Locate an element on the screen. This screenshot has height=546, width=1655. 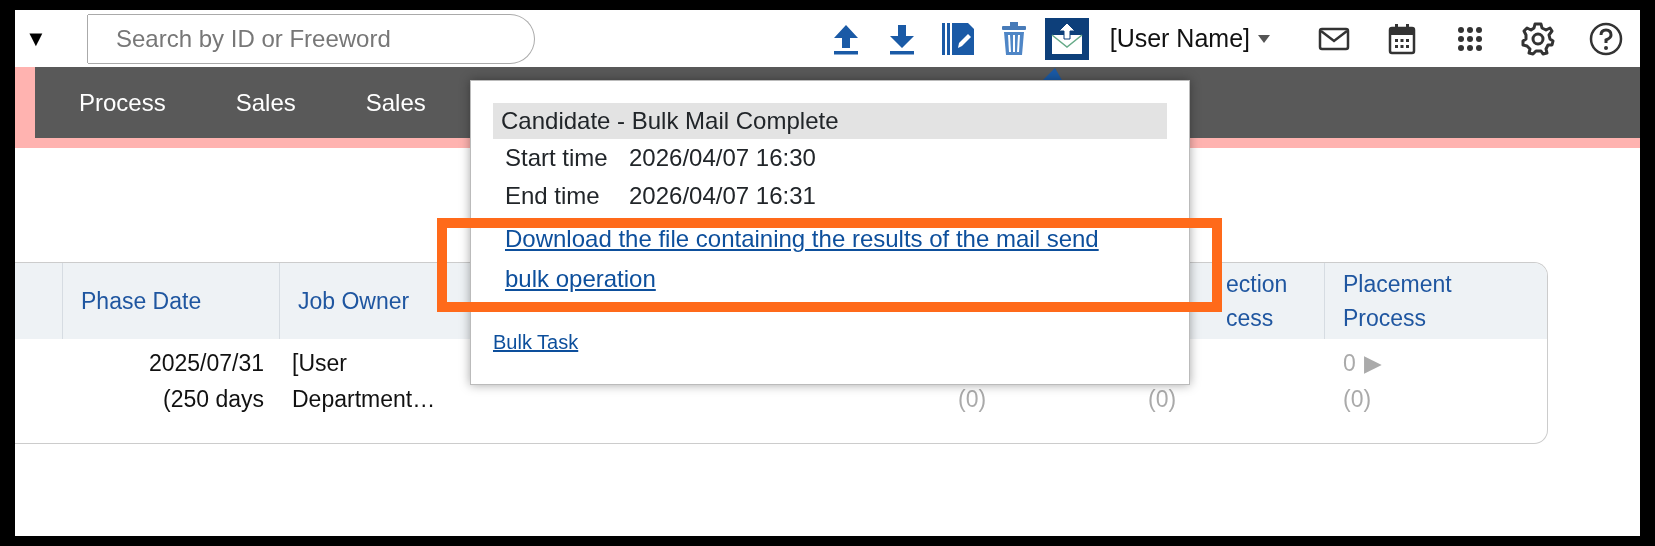
column-header: Phase Date is located at coordinates (141, 301).